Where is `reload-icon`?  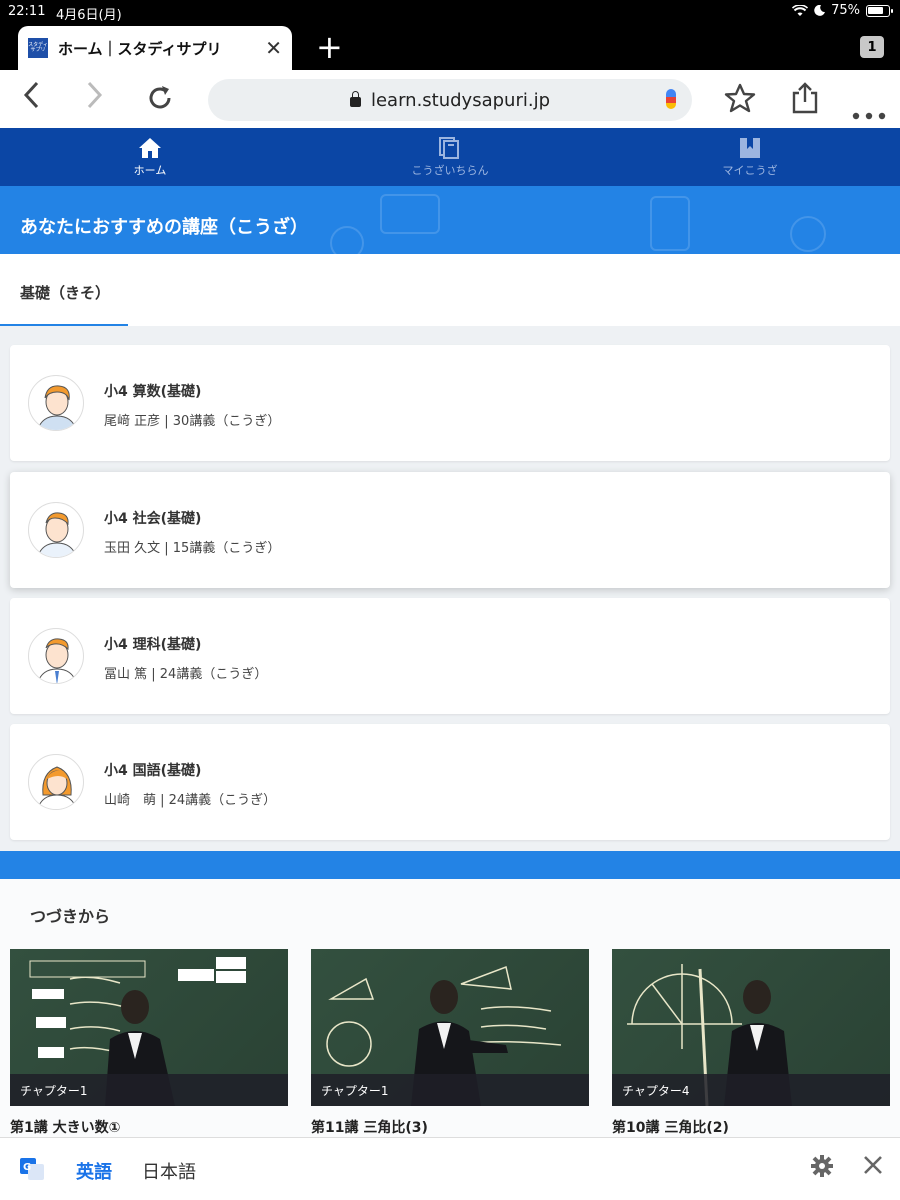
reload-icon is located at coordinates (160, 101).